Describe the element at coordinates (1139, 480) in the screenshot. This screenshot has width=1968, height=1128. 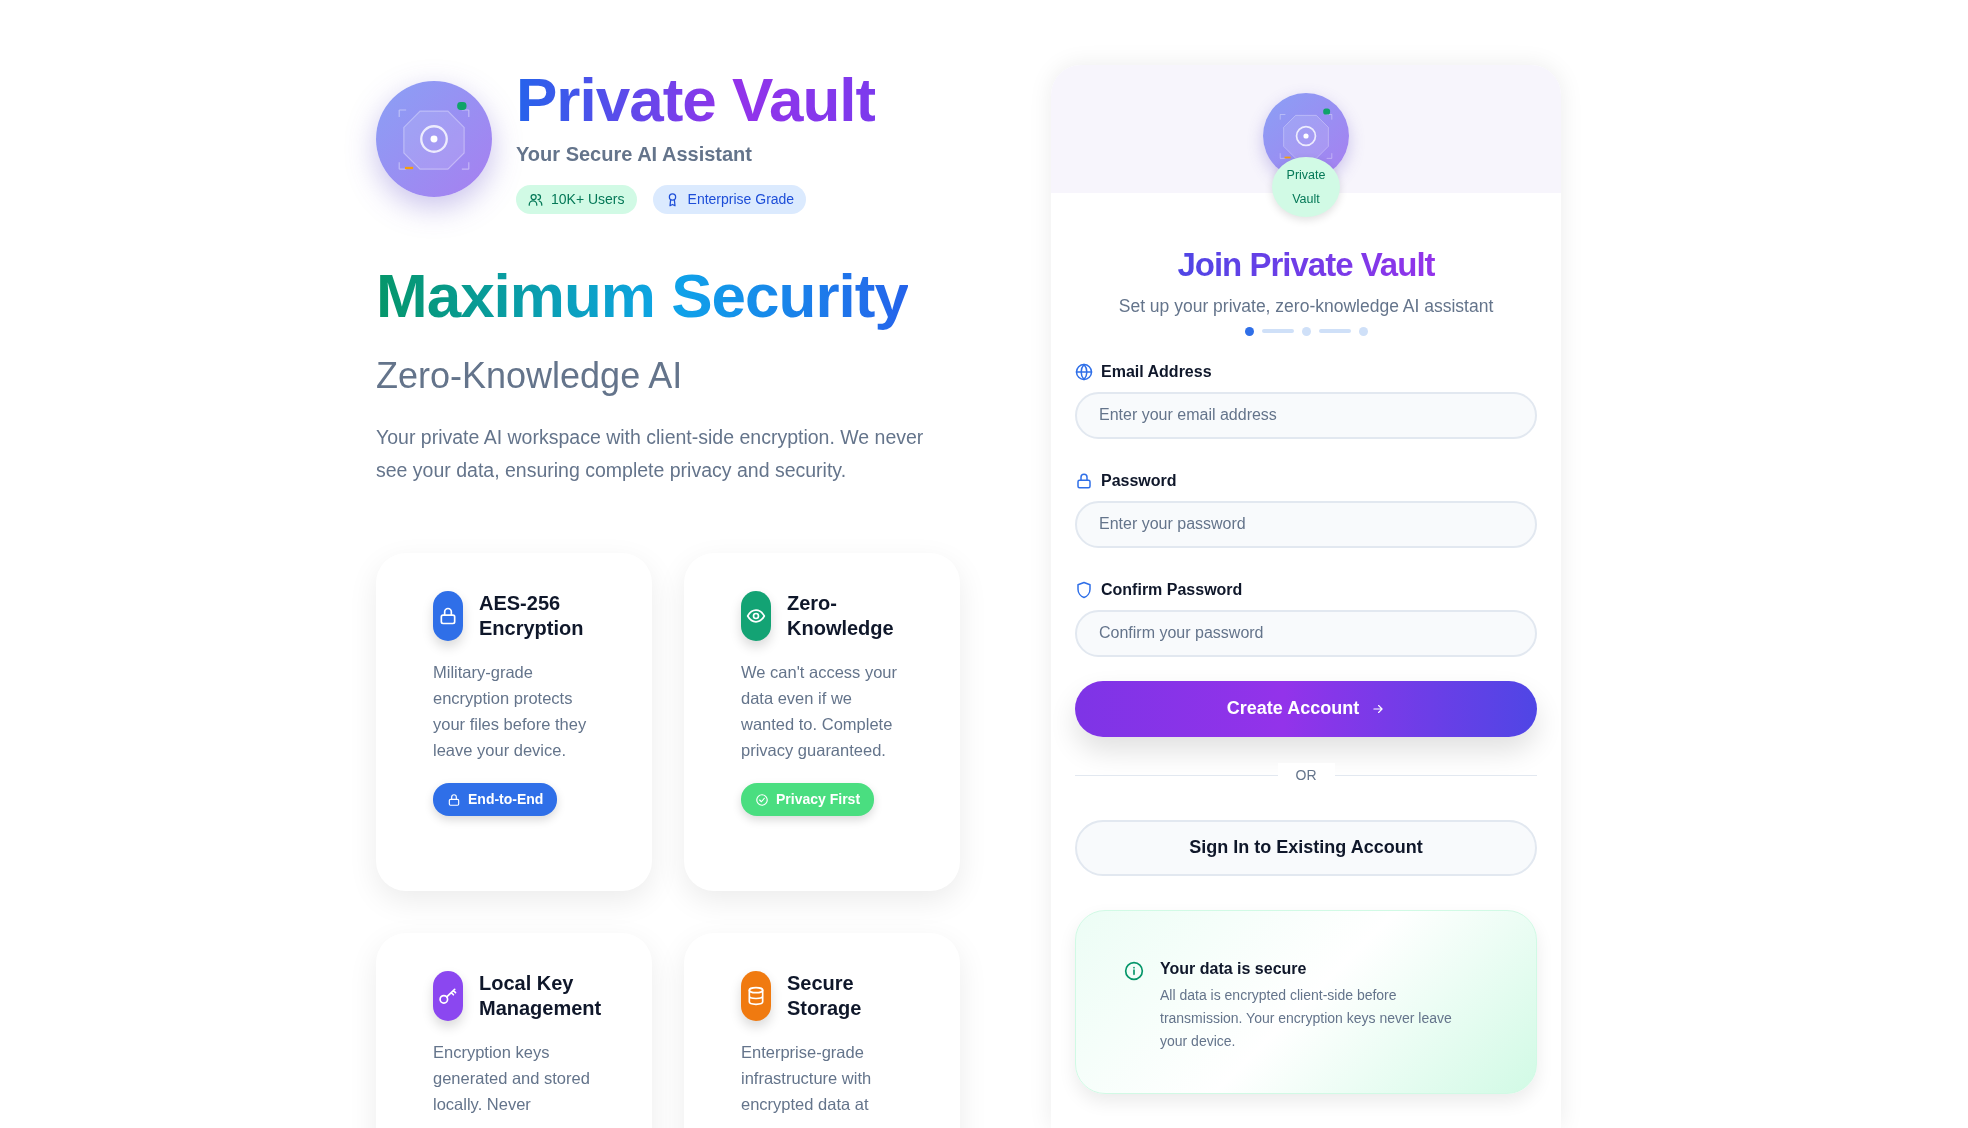
I see `field-label: Password` at that location.